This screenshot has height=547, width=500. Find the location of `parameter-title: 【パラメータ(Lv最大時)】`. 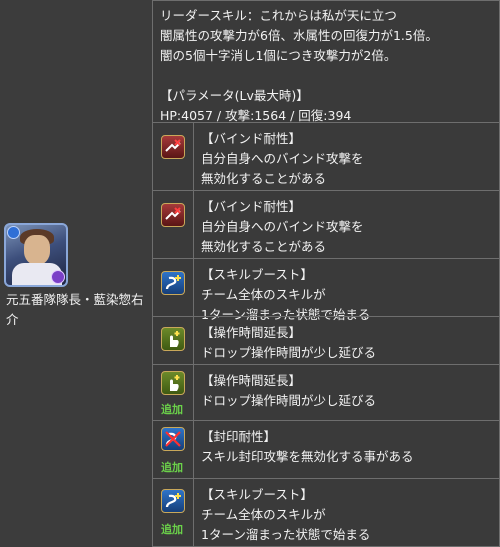

parameter-title: 【パラメータ(Lv最大時)】 is located at coordinates (234, 95).